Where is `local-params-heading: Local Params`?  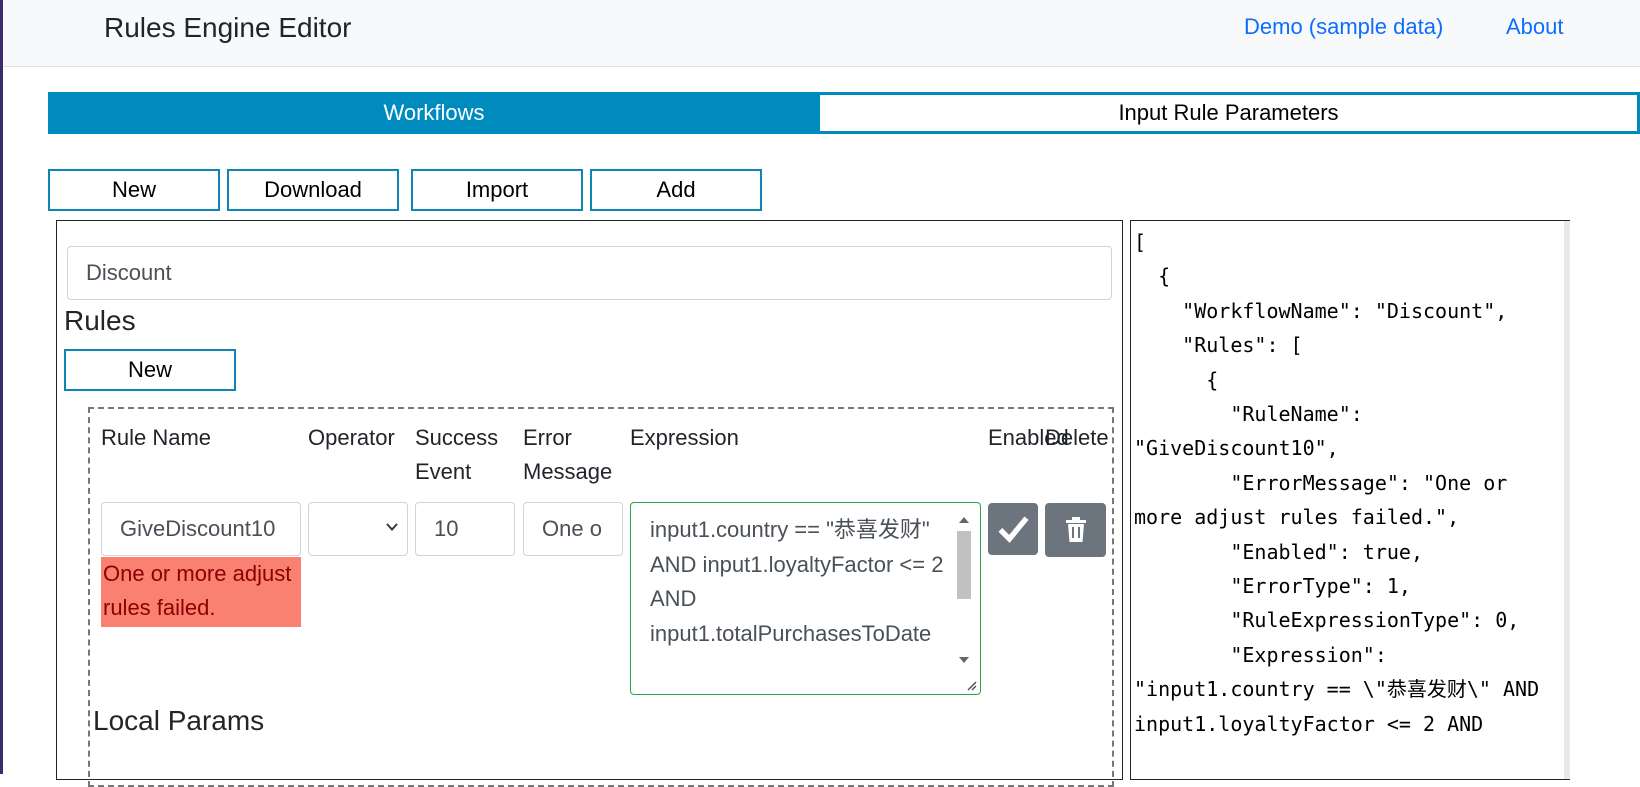
local-params-heading: Local Params is located at coordinates (179, 720).